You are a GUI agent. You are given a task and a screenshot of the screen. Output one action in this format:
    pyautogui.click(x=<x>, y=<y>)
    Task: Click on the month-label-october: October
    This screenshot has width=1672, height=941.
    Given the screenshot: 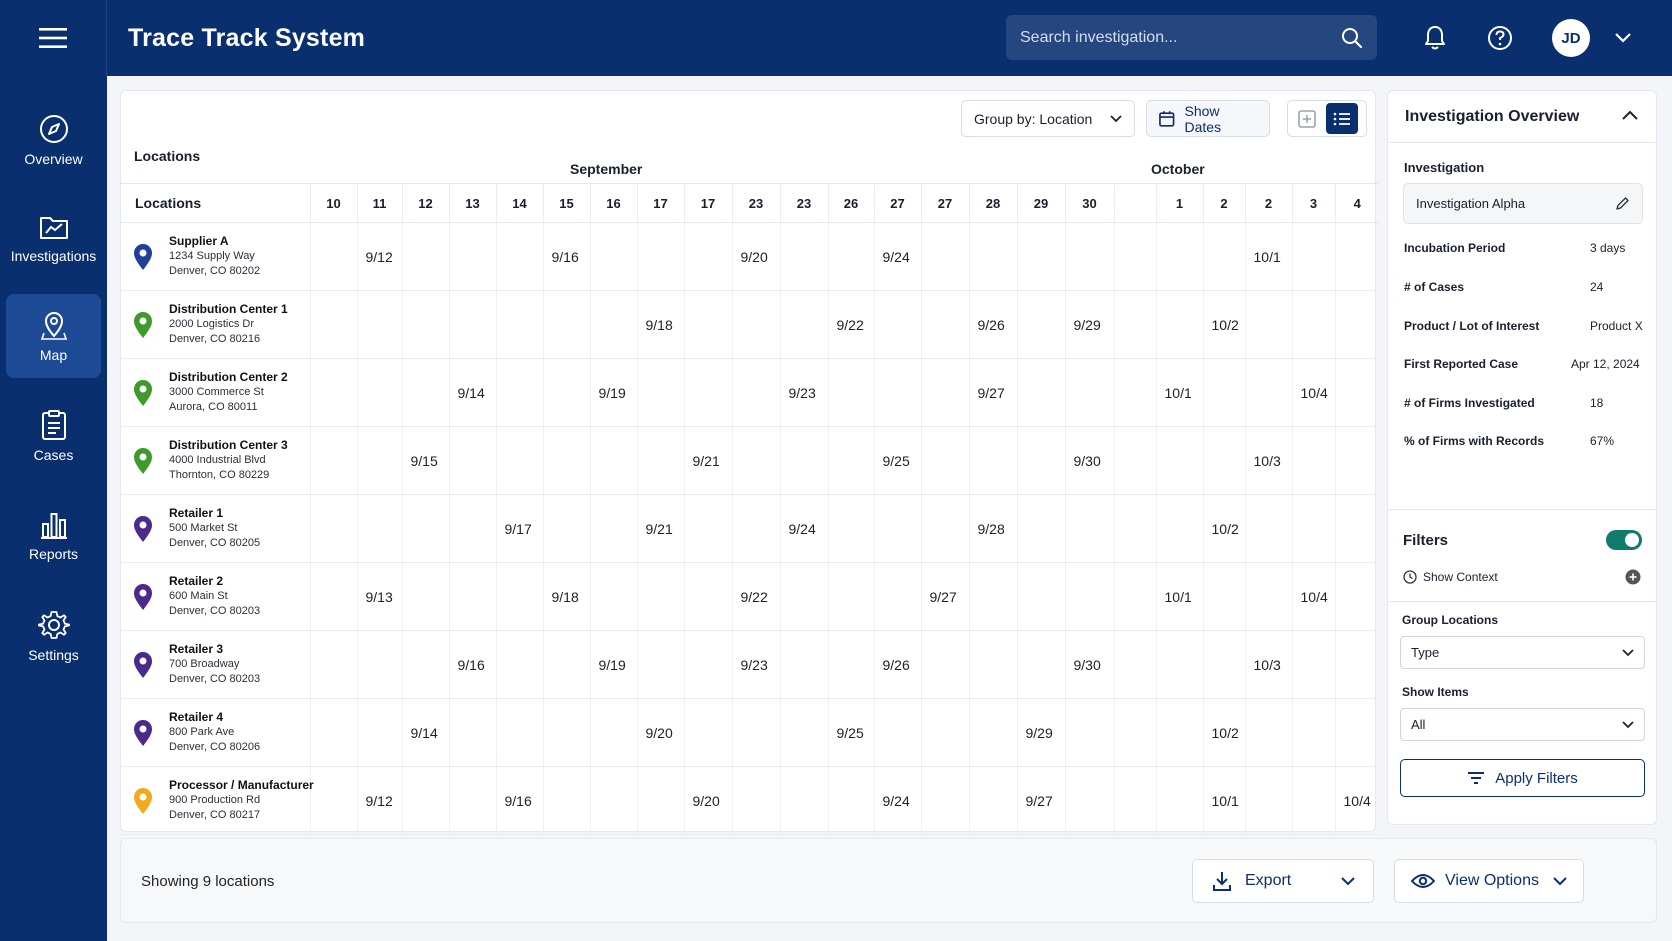 What is the action you would take?
    pyautogui.click(x=1178, y=169)
    